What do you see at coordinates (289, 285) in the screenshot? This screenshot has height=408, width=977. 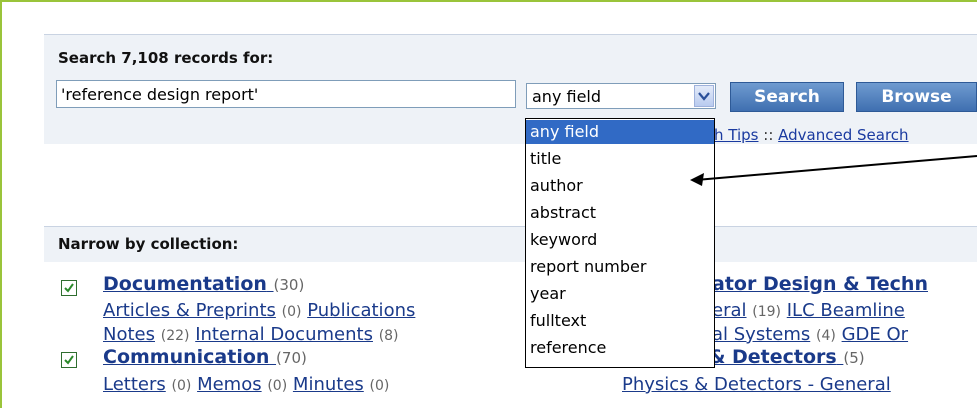 I see `collection-count: (30)` at bounding box center [289, 285].